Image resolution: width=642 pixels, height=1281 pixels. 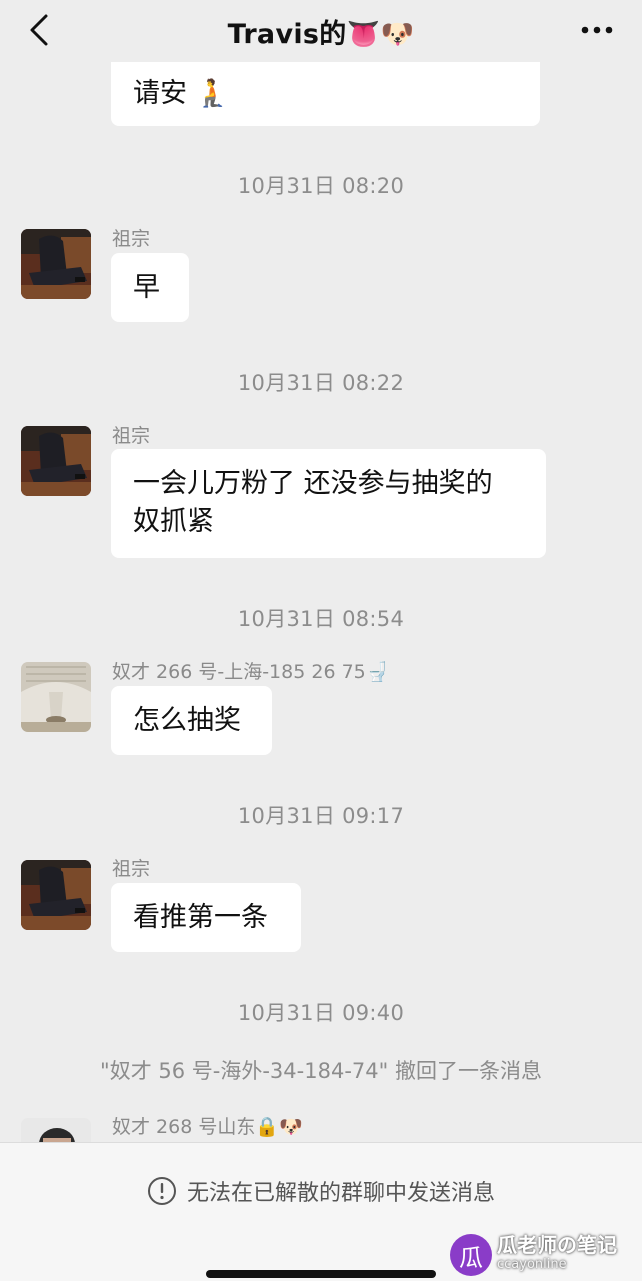 I want to click on home-indicator, so click(x=321, y=1274).